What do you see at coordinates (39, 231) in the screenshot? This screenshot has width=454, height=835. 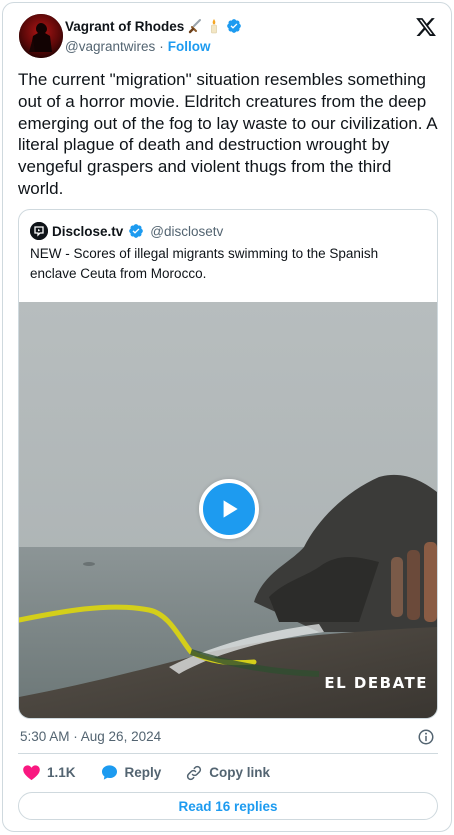 I see `quoted-avatar` at bounding box center [39, 231].